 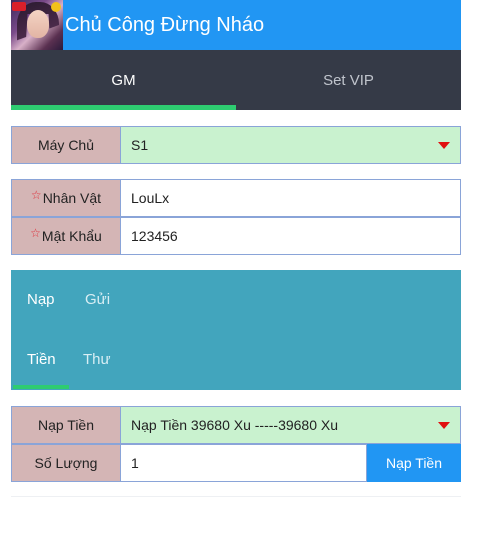 I want to click on character-input: LouLx, so click(x=291, y=198).